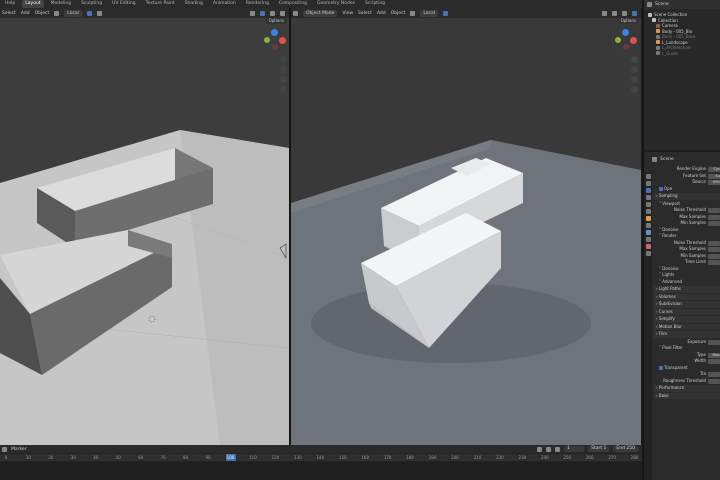 This screenshot has height=480, width=720. What do you see at coordinates (574, 449) in the screenshot?
I see `current-frame-field: 1` at bounding box center [574, 449].